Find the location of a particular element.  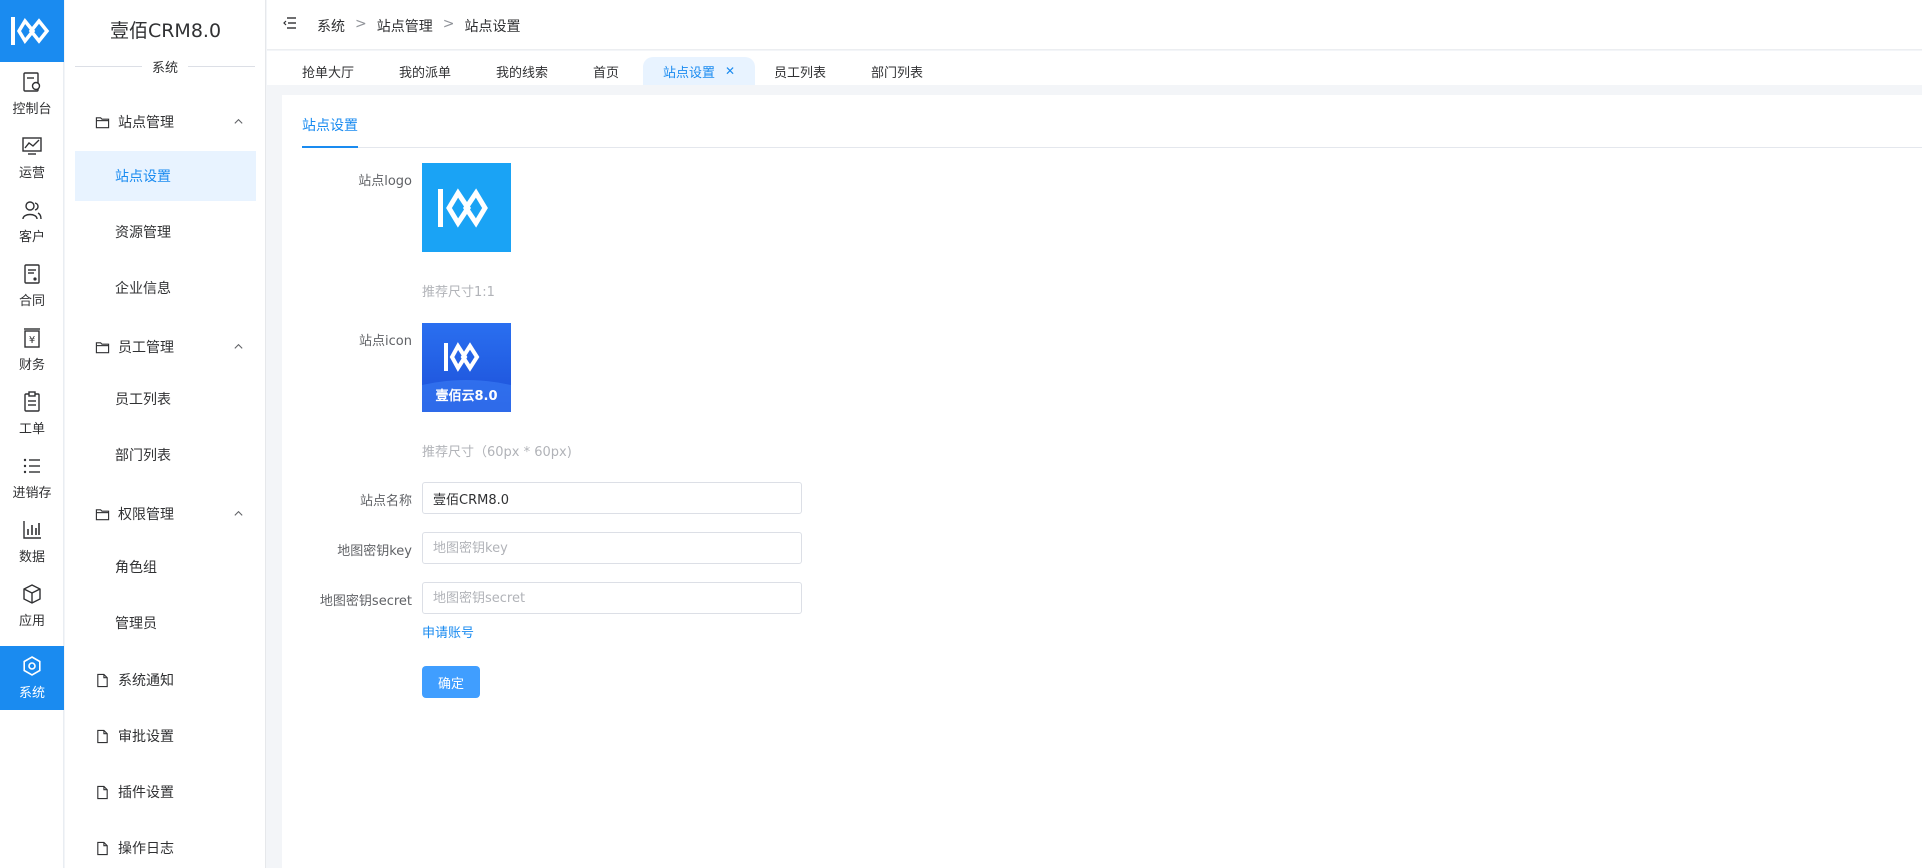

breadcrumb-item: 站点设置 is located at coordinates (492, 27).